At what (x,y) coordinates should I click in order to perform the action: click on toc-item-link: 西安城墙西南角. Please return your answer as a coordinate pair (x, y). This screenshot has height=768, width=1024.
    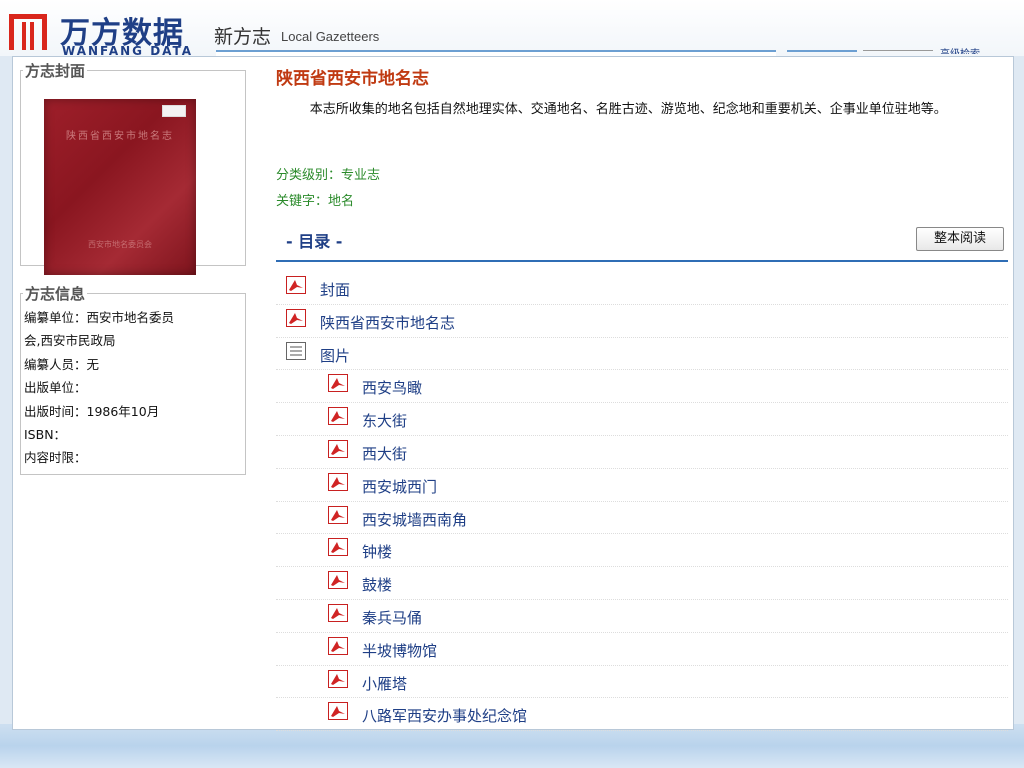
    Looking at the image, I should click on (414, 519).